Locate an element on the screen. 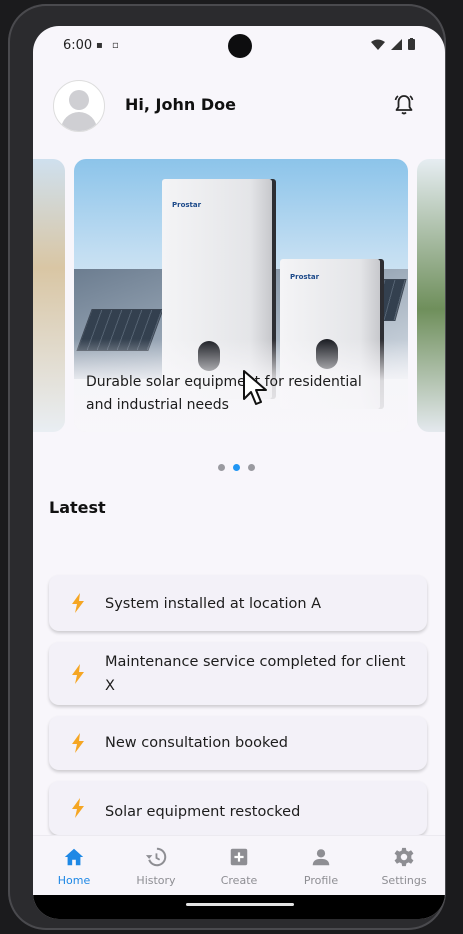 This screenshot has width=463, height=934. signal-icon is located at coordinates (397, 44).